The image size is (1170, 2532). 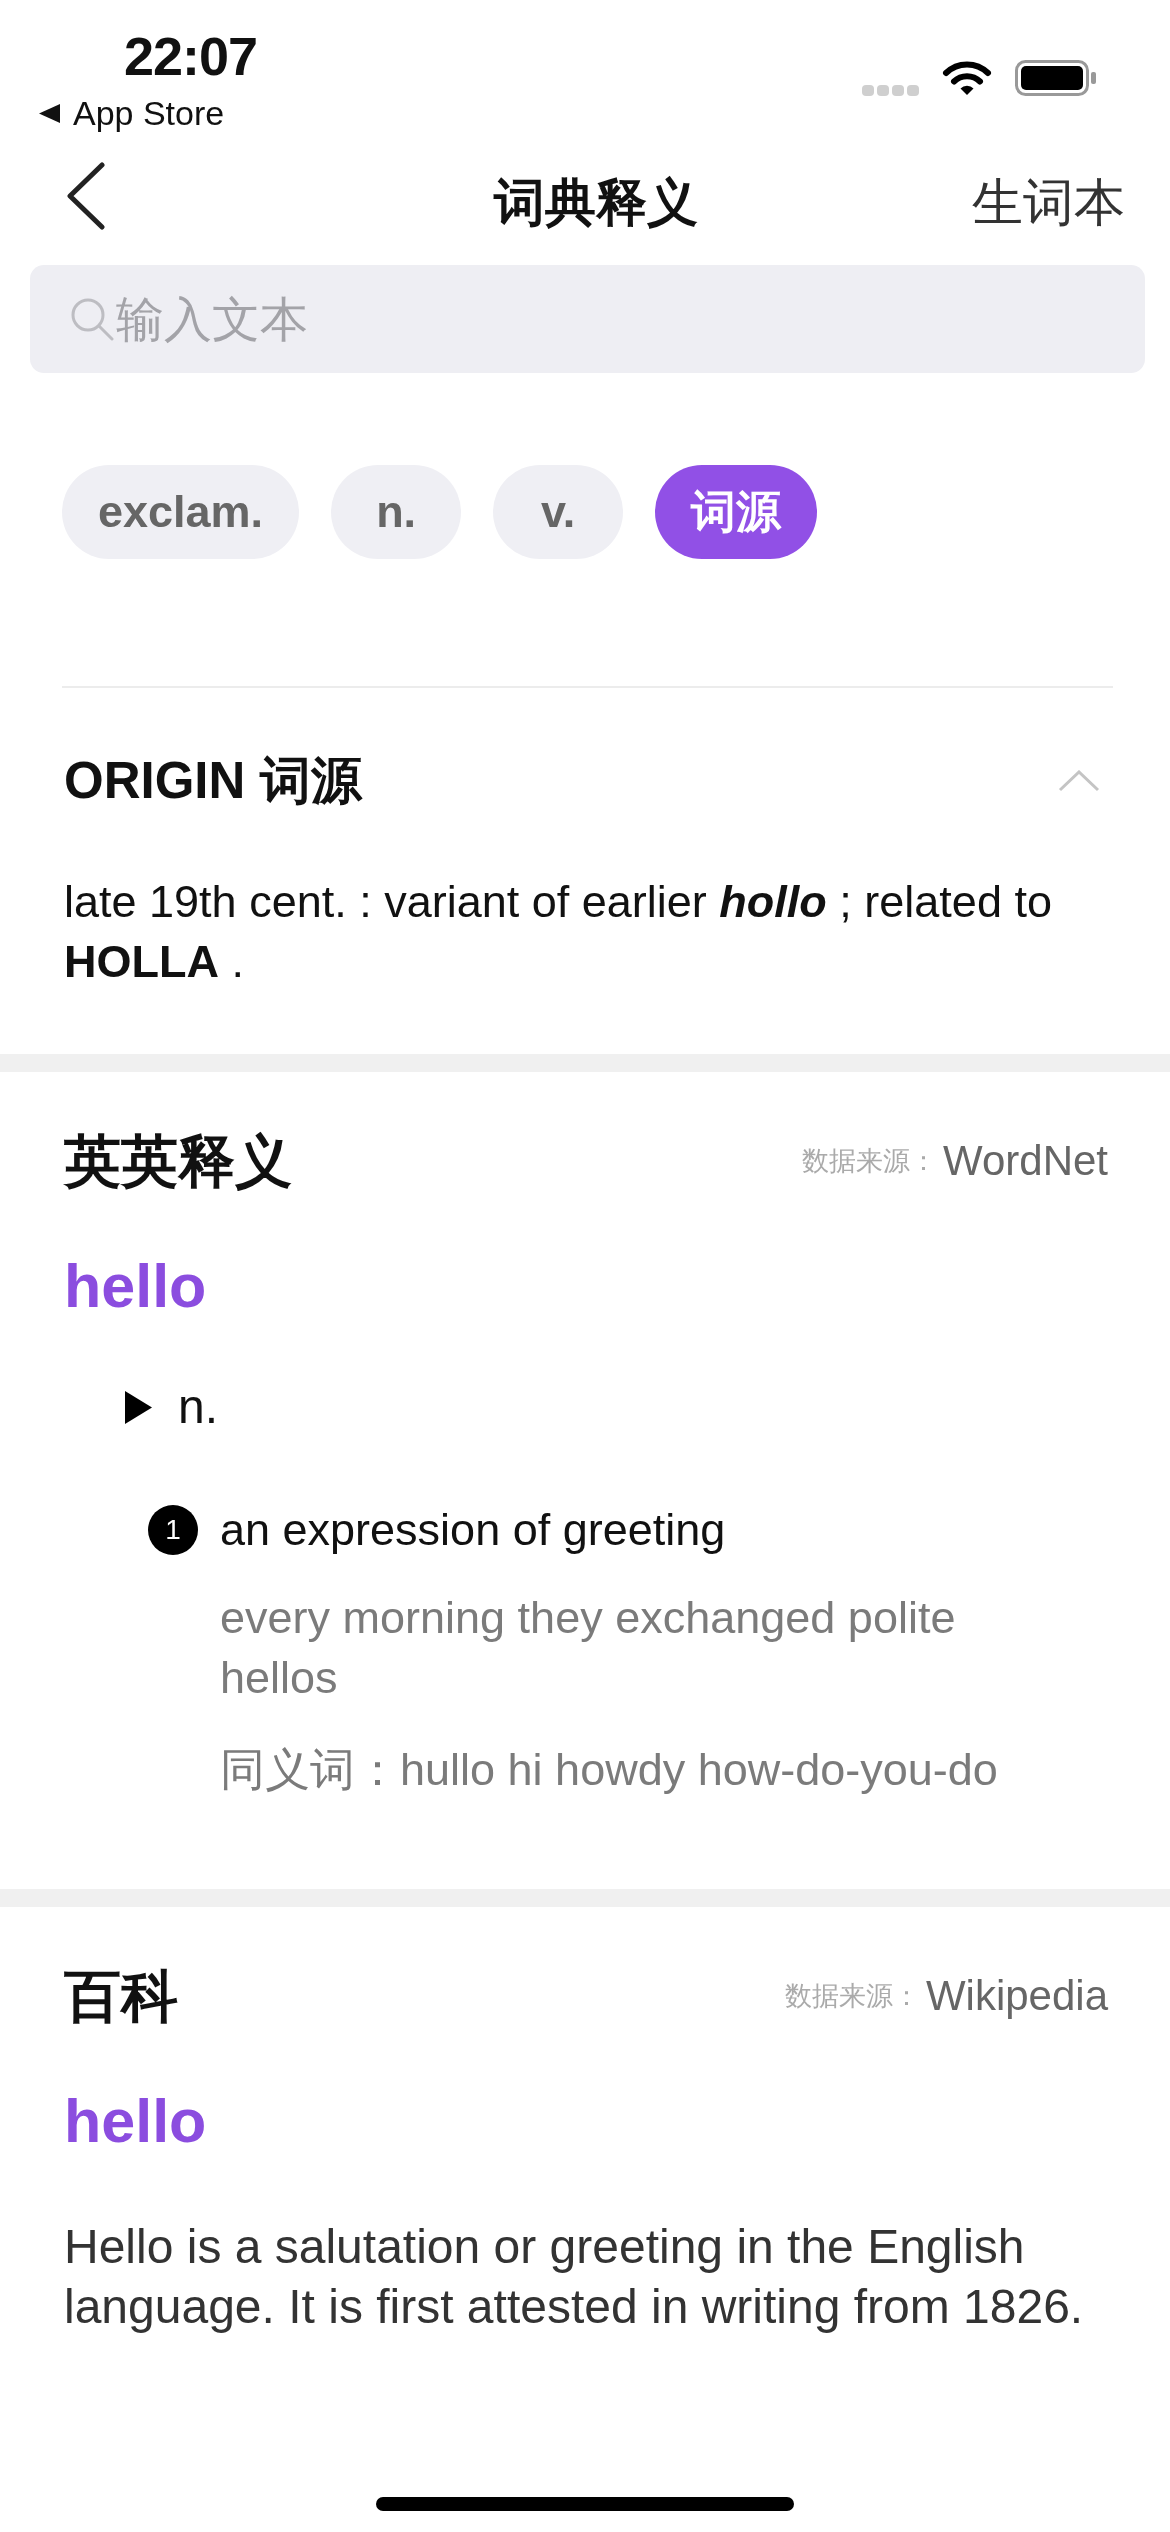 What do you see at coordinates (396, 512) in the screenshot?
I see `section-tab: n.` at bounding box center [396, 512].